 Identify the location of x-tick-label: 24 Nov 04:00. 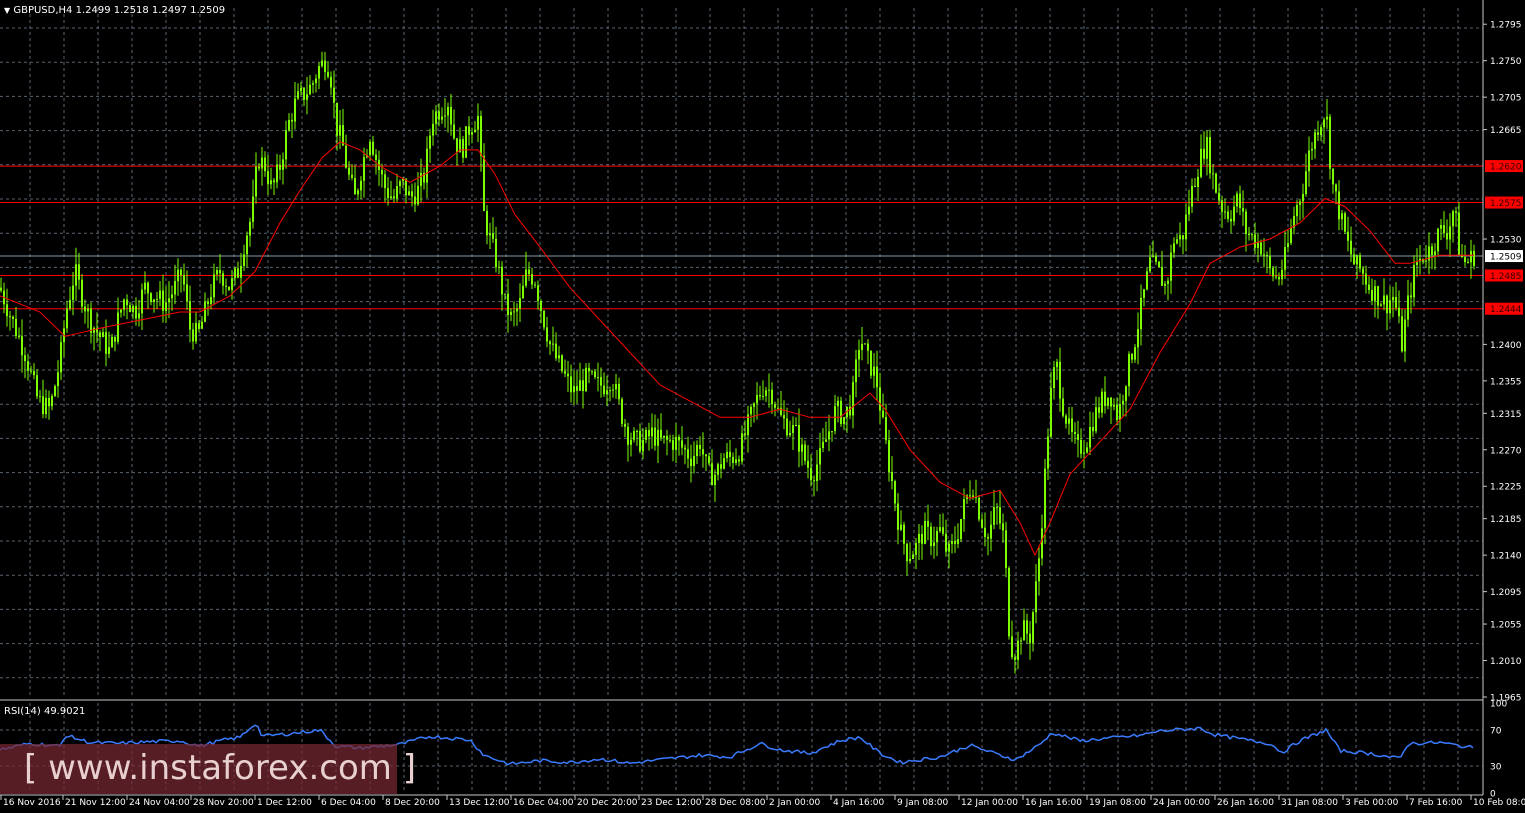
(159, 803).